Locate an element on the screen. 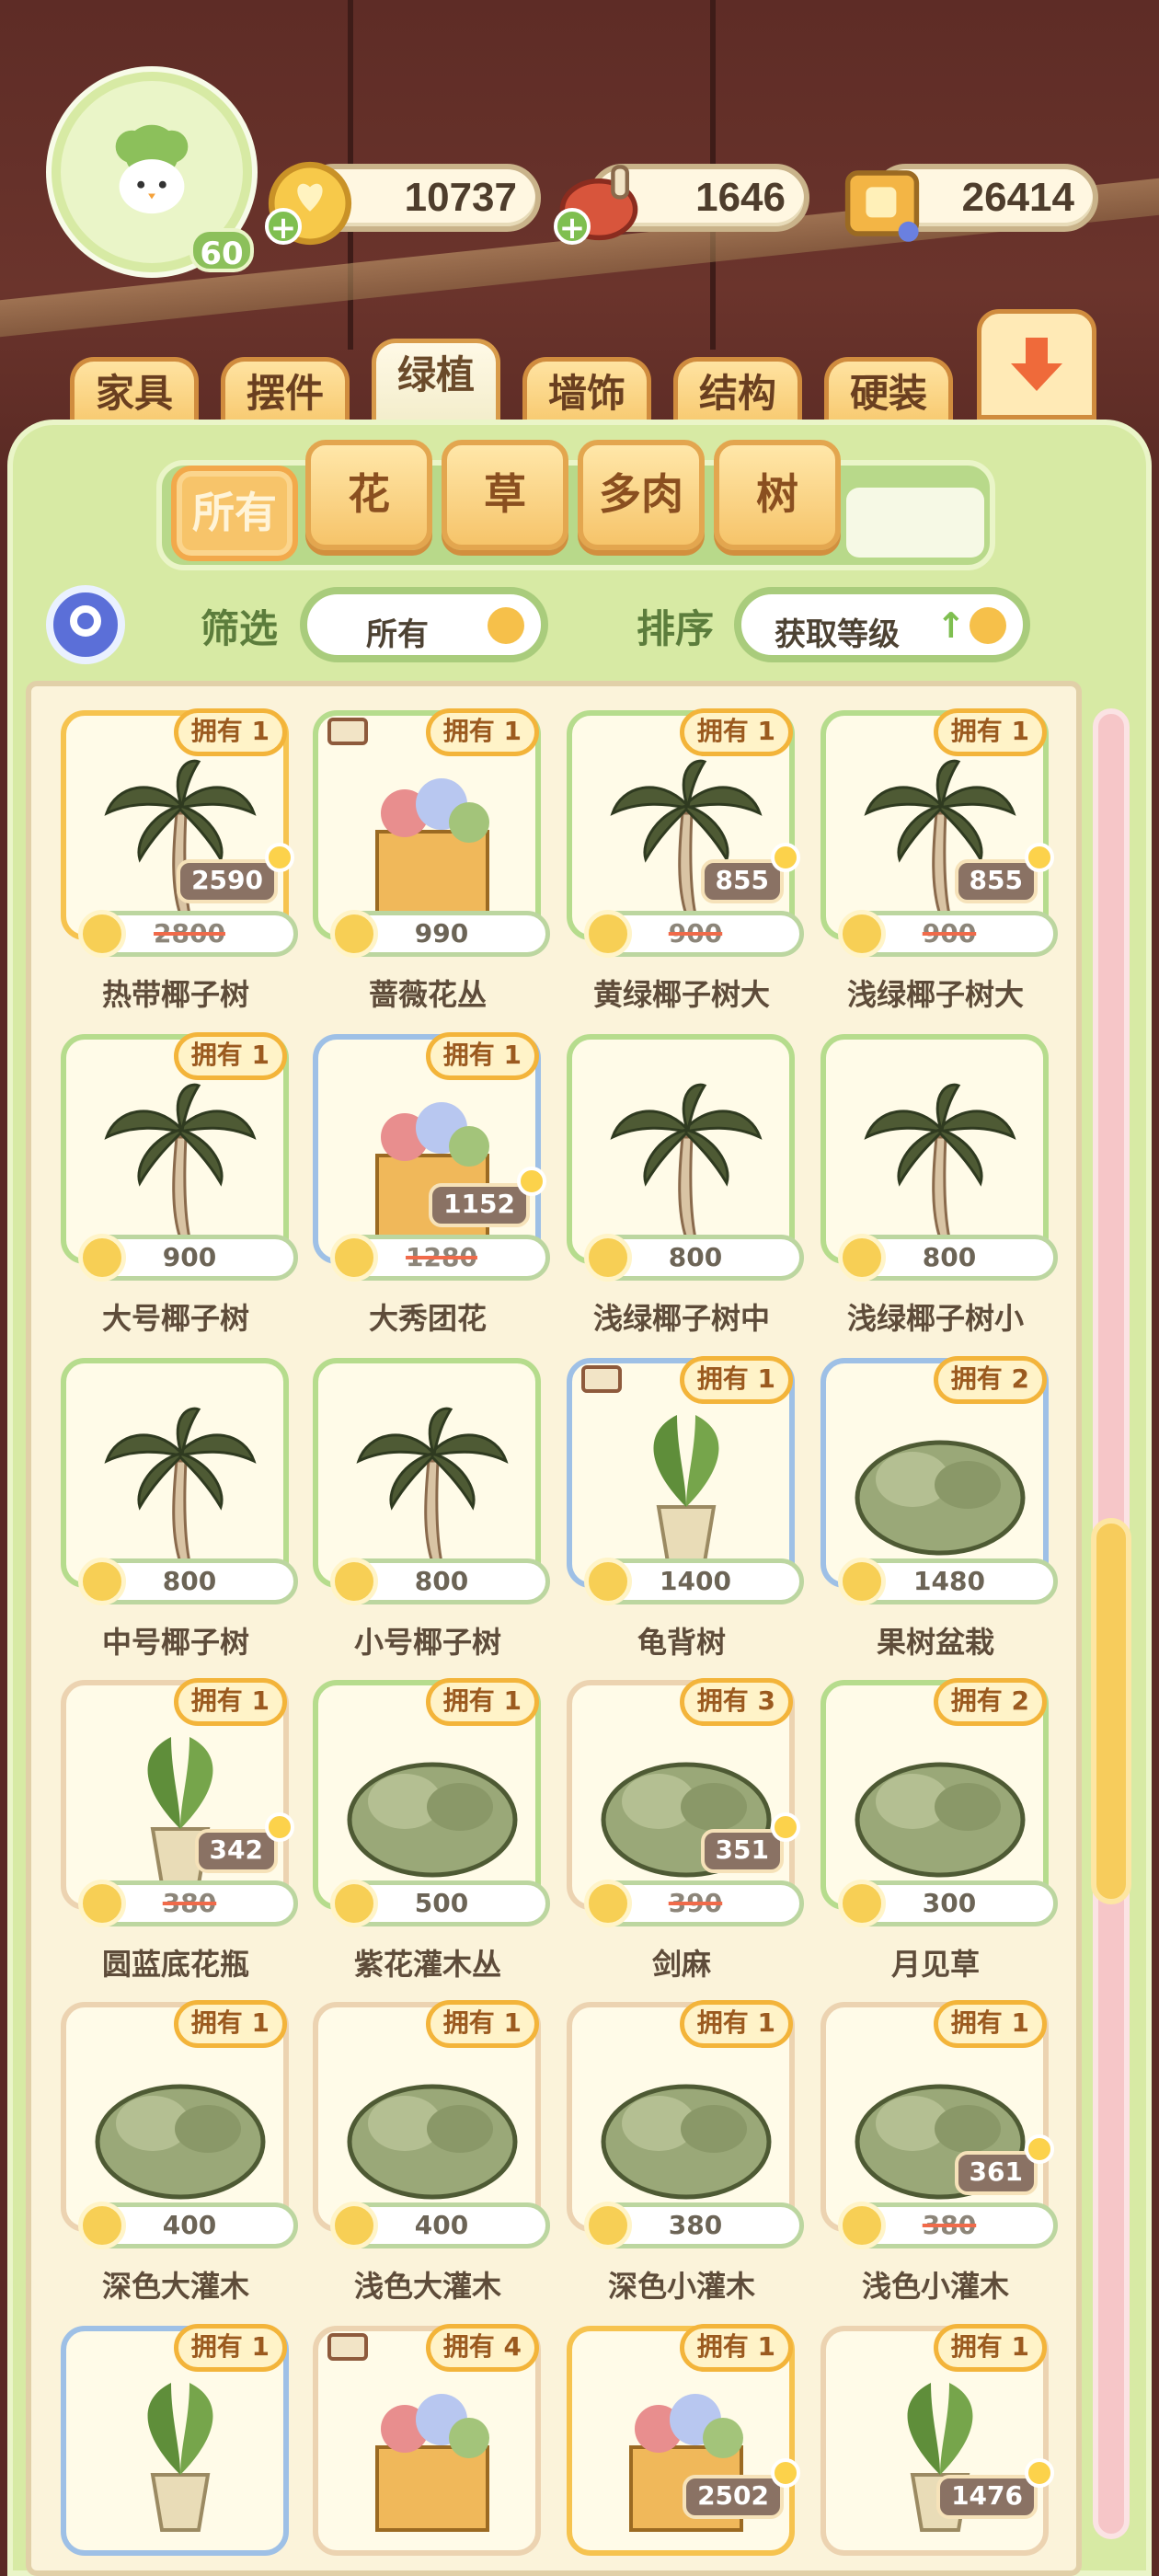 This screenshot has width=1159, height=2576. item-card: 拥有 2 300 is located at coordinates (939, 1802).